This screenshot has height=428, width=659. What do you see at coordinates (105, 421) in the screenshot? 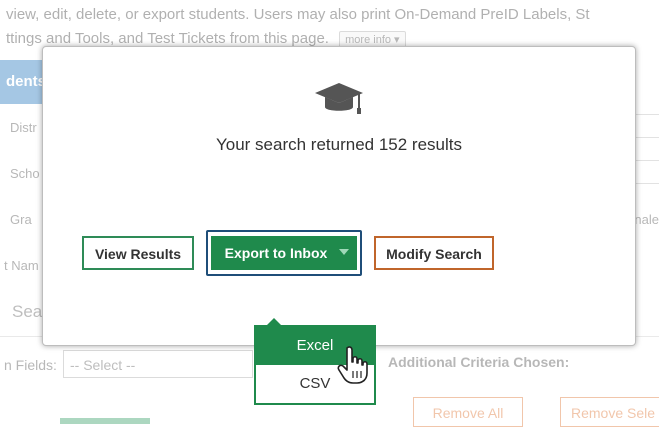
I see `search-button-edge` at bounding box center [105, 421].